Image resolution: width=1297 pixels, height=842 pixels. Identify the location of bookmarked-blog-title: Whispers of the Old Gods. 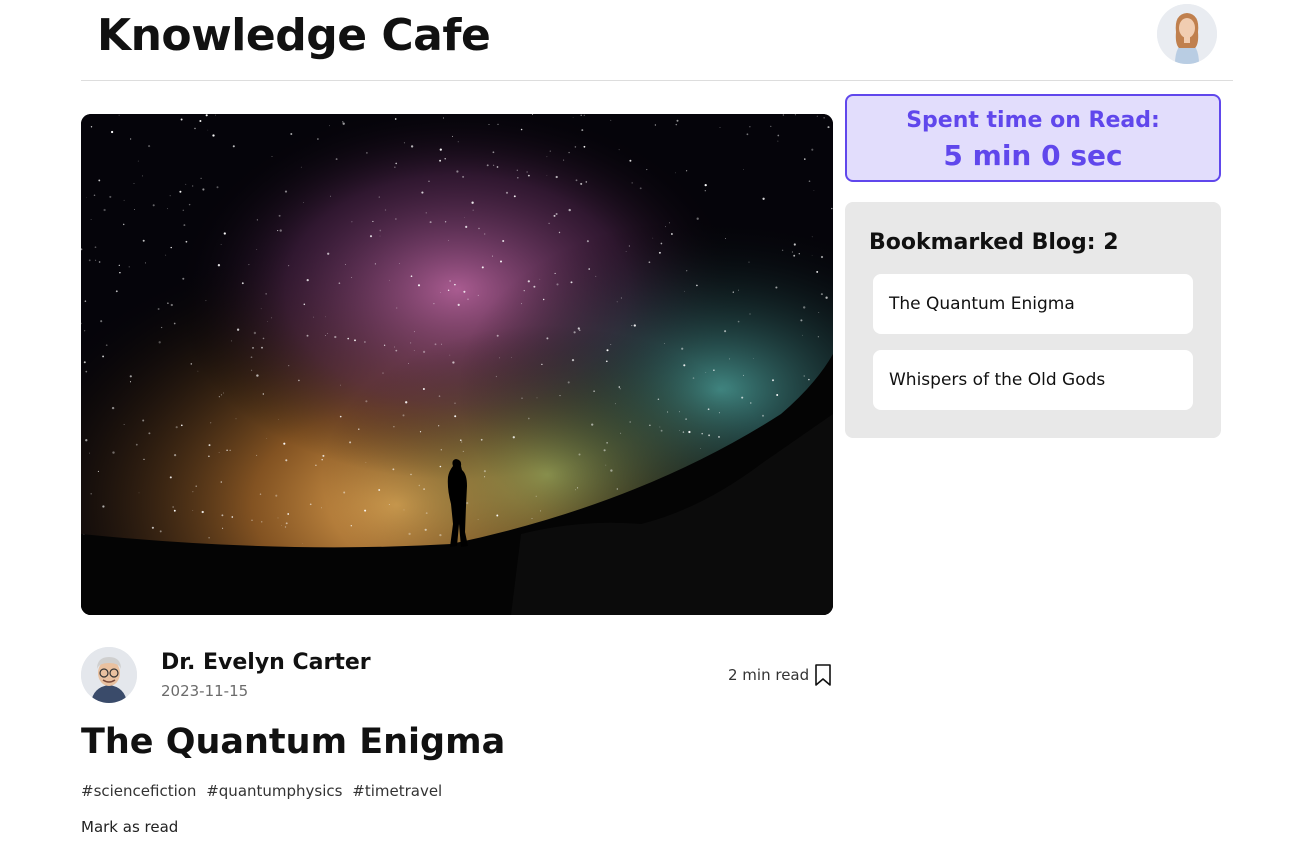
(997, 380).